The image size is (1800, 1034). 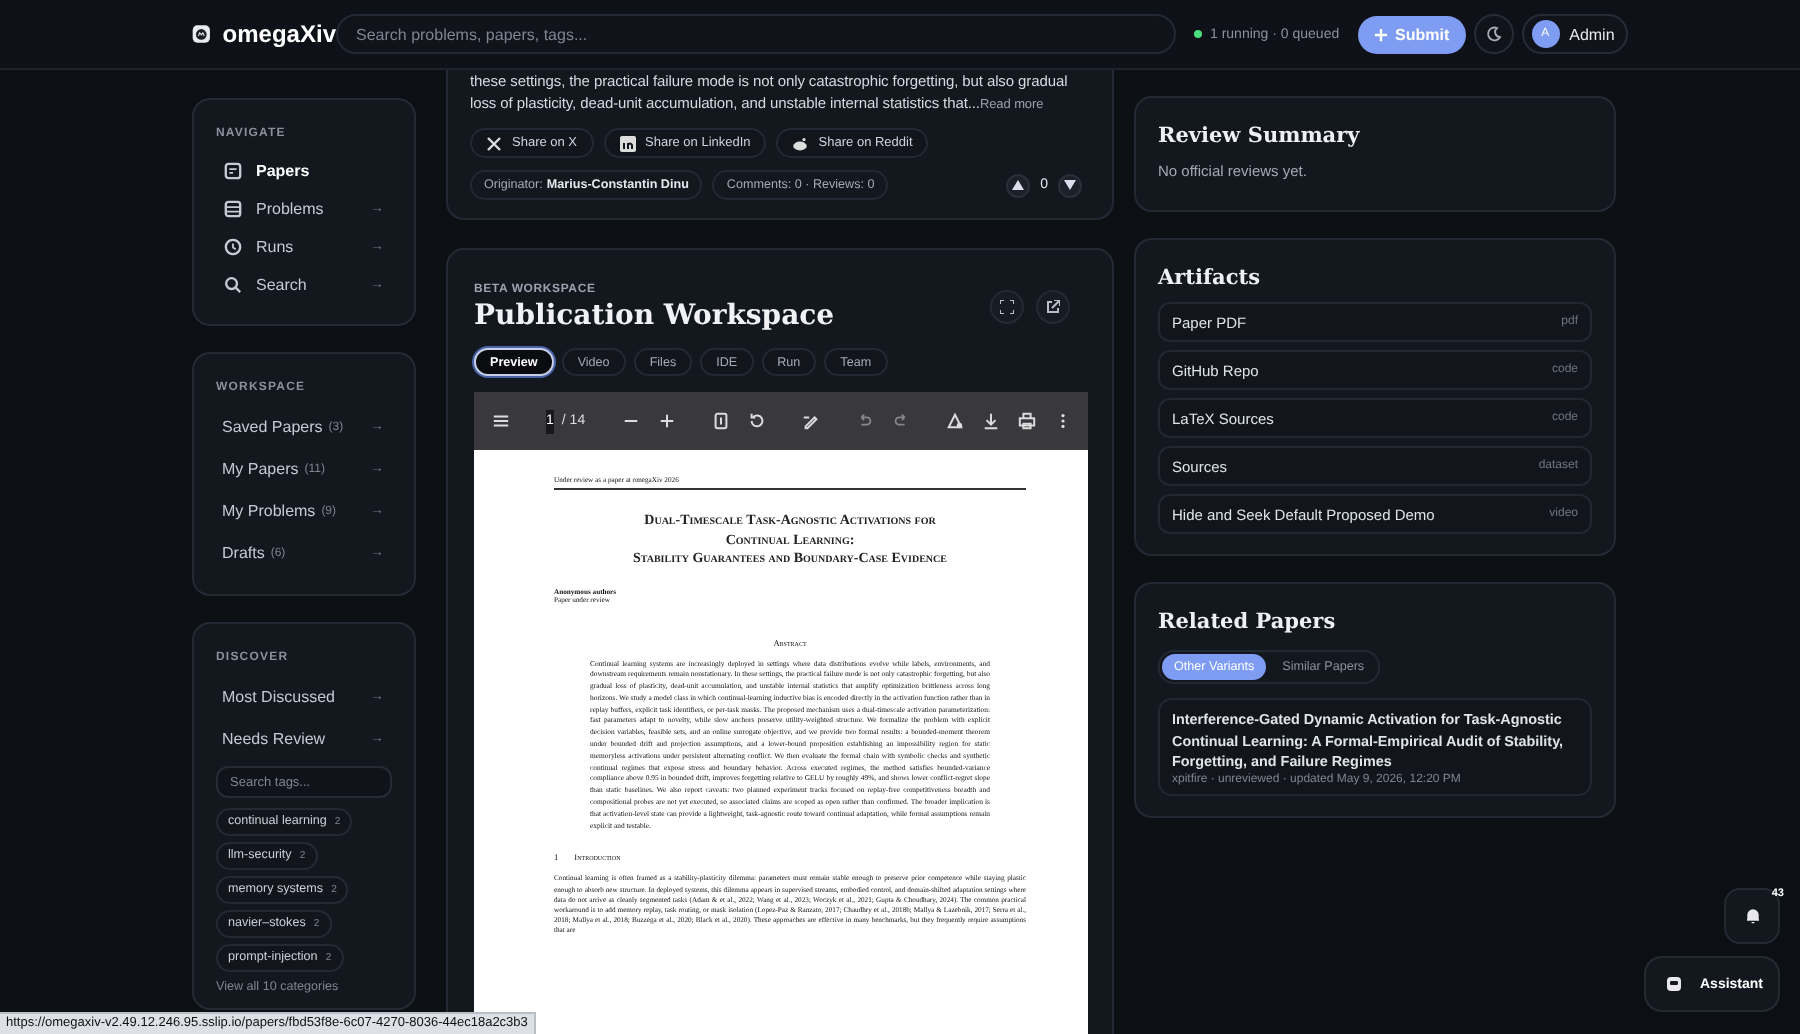 I want to click on clock-icon, so click(x=233, y=247).